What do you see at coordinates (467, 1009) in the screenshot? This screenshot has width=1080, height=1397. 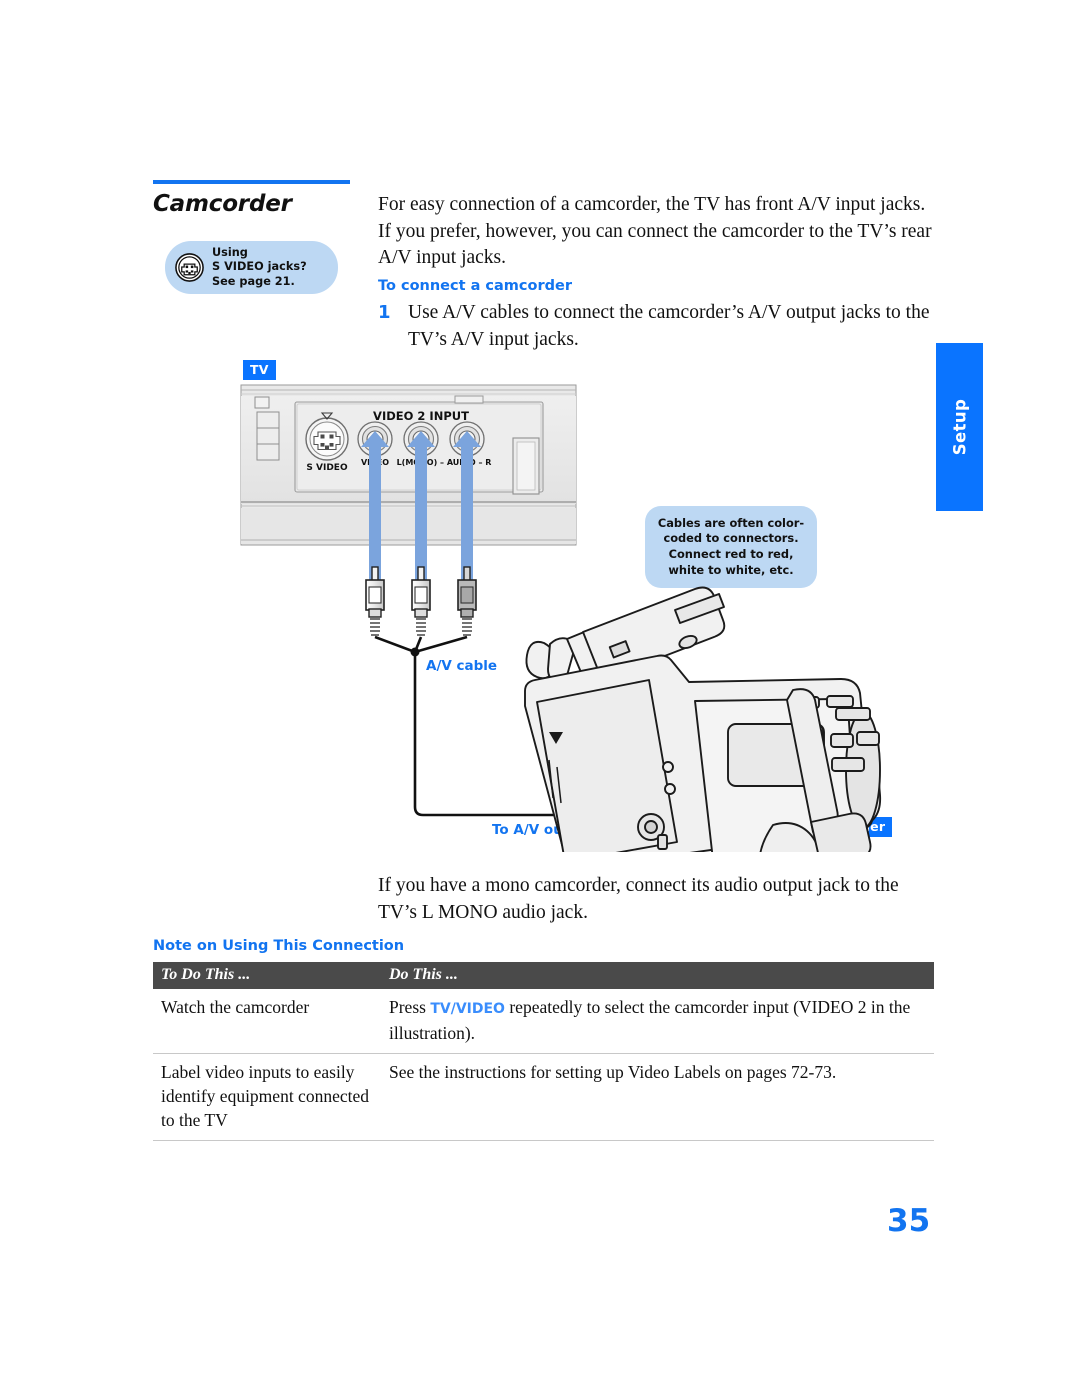 I see `tv-video-key: TV/VIDEO` at bounding box center [467, 1009].